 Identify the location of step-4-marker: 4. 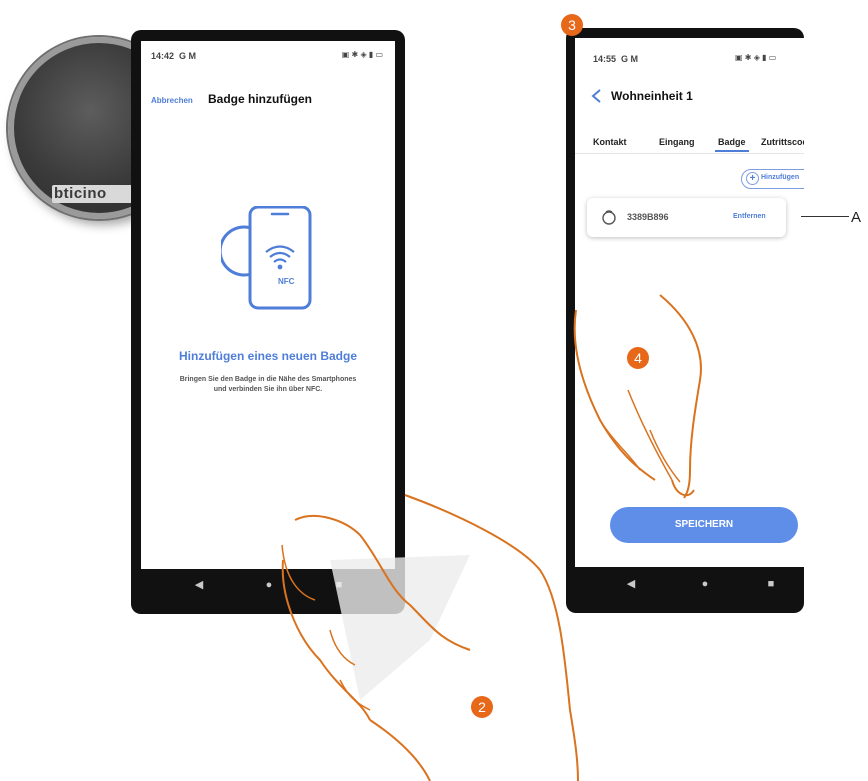
(638, 358).